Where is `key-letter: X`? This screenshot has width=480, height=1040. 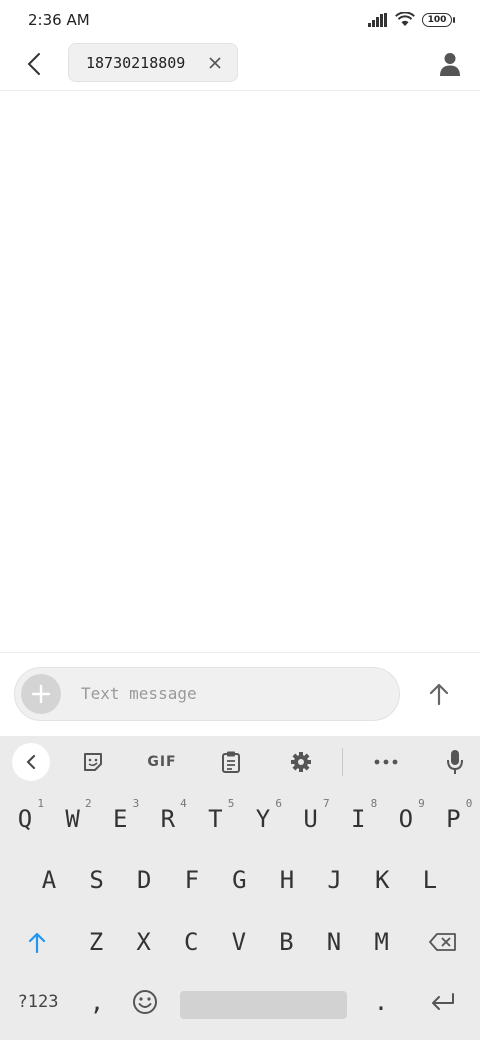 key-letter: X is located at coordinates (143, 942).